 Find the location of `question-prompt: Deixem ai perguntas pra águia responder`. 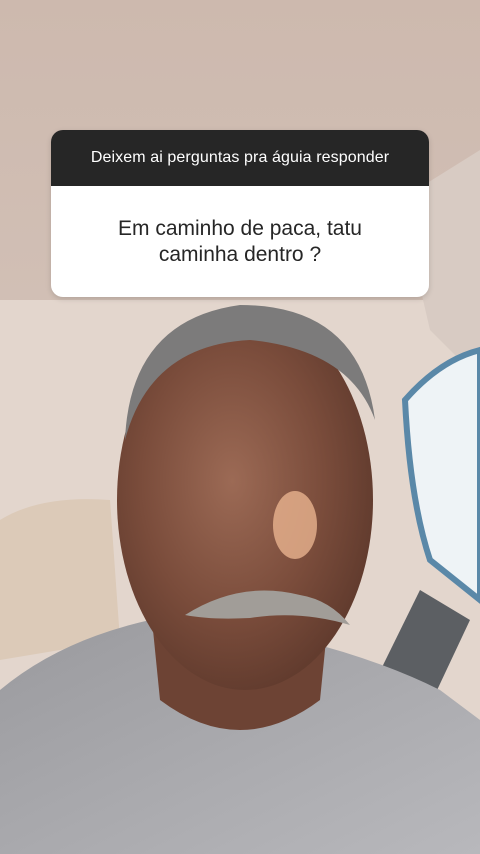

question-prompt: Deixem ai perguntas pra águia responder is located at coordinates (240, 158).